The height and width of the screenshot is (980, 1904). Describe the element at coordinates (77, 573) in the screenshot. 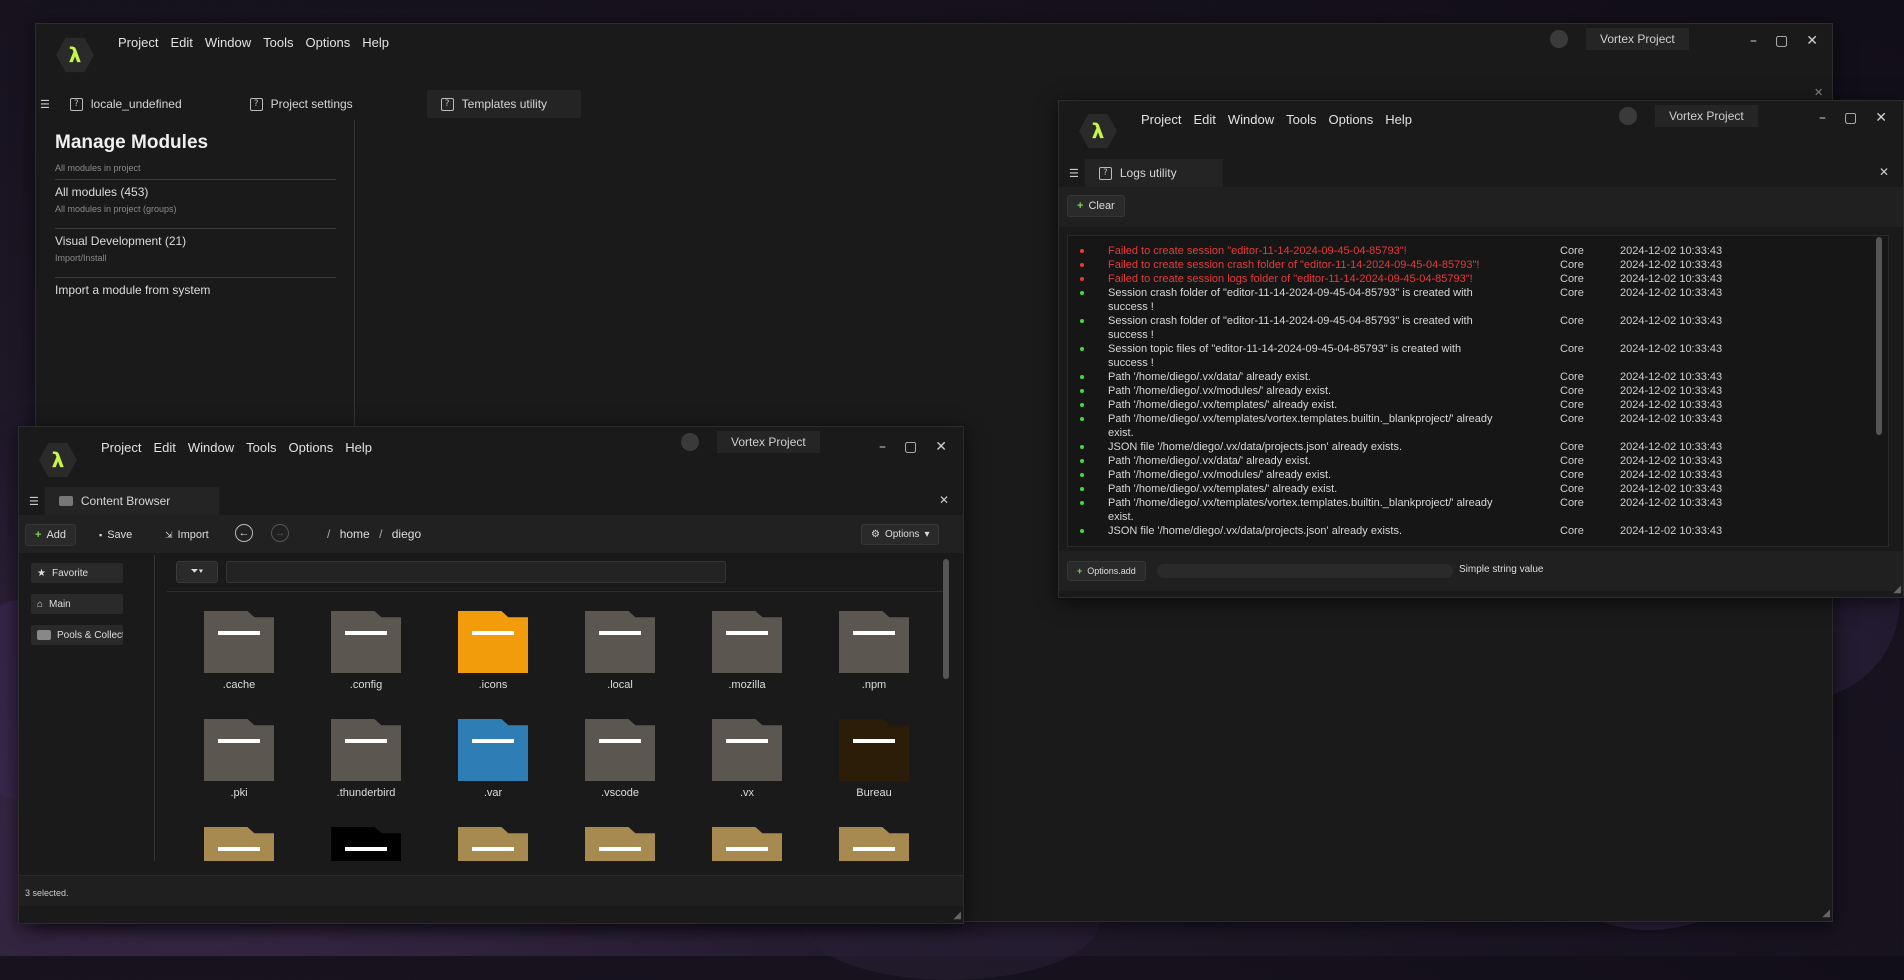

I see `sidebar-item-favorite: ★ Favorite` at that location.